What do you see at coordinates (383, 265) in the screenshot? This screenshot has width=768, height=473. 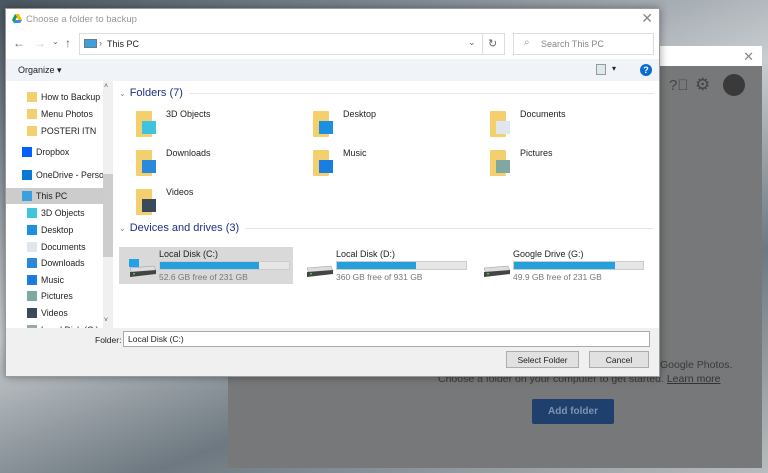 I see `drive-item: Local Disk (D:) 360 GB free of 931 GB` at bounding box center [383, 265].